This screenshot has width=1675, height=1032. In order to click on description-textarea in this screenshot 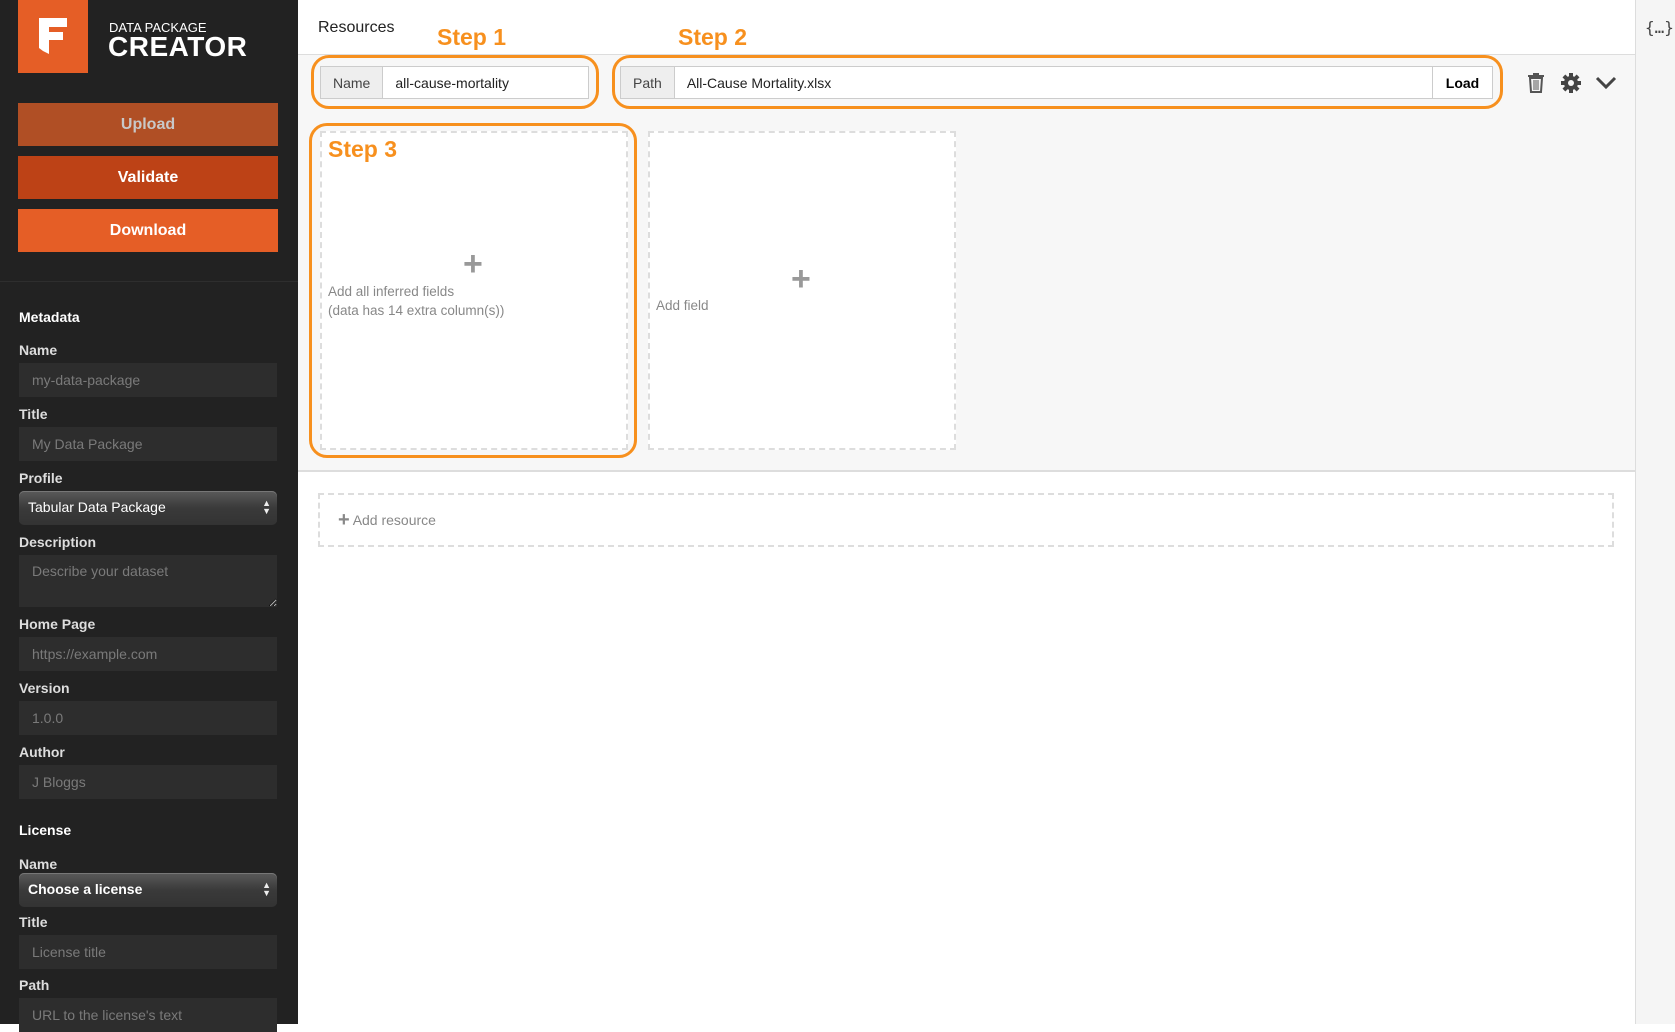, I will do `click(148, 581)`.